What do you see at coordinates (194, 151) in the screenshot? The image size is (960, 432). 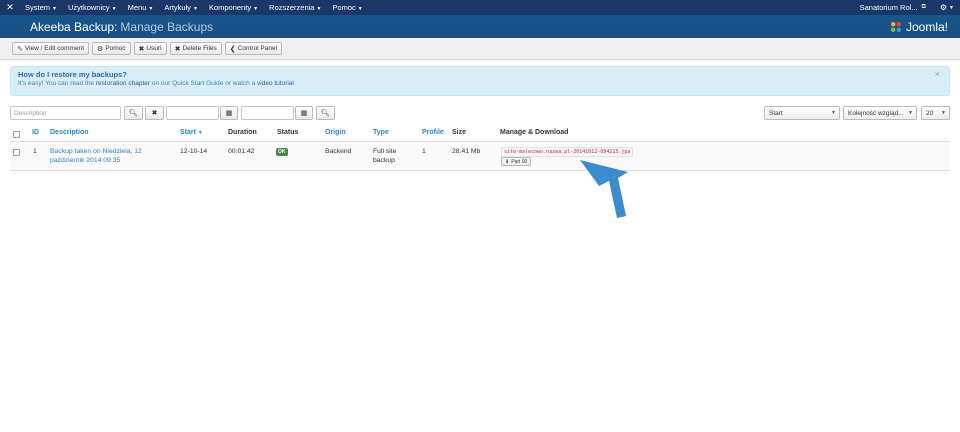 I see `cell-start: 12-10-14` at bounding box center [194, 151].